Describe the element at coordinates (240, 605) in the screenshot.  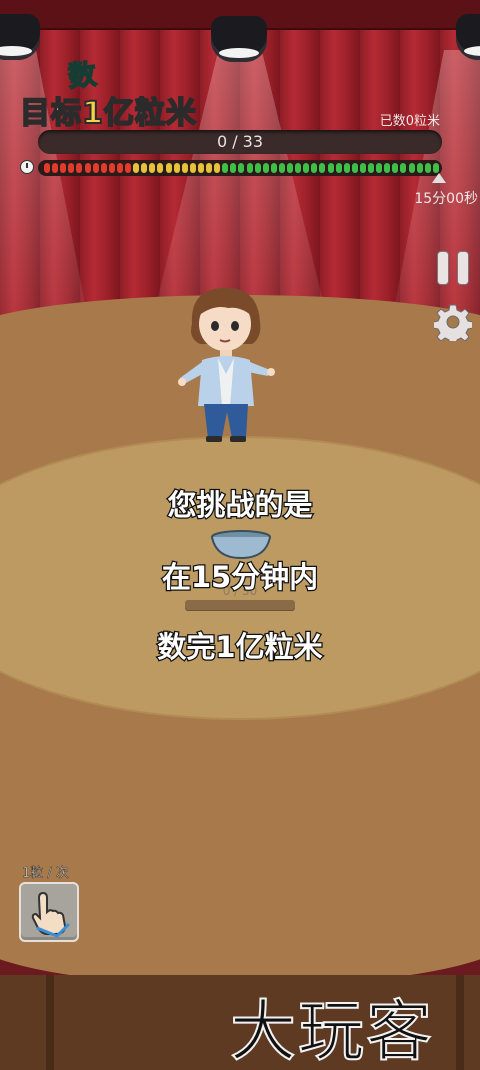
I see `bowl-progress-bar` at that location.